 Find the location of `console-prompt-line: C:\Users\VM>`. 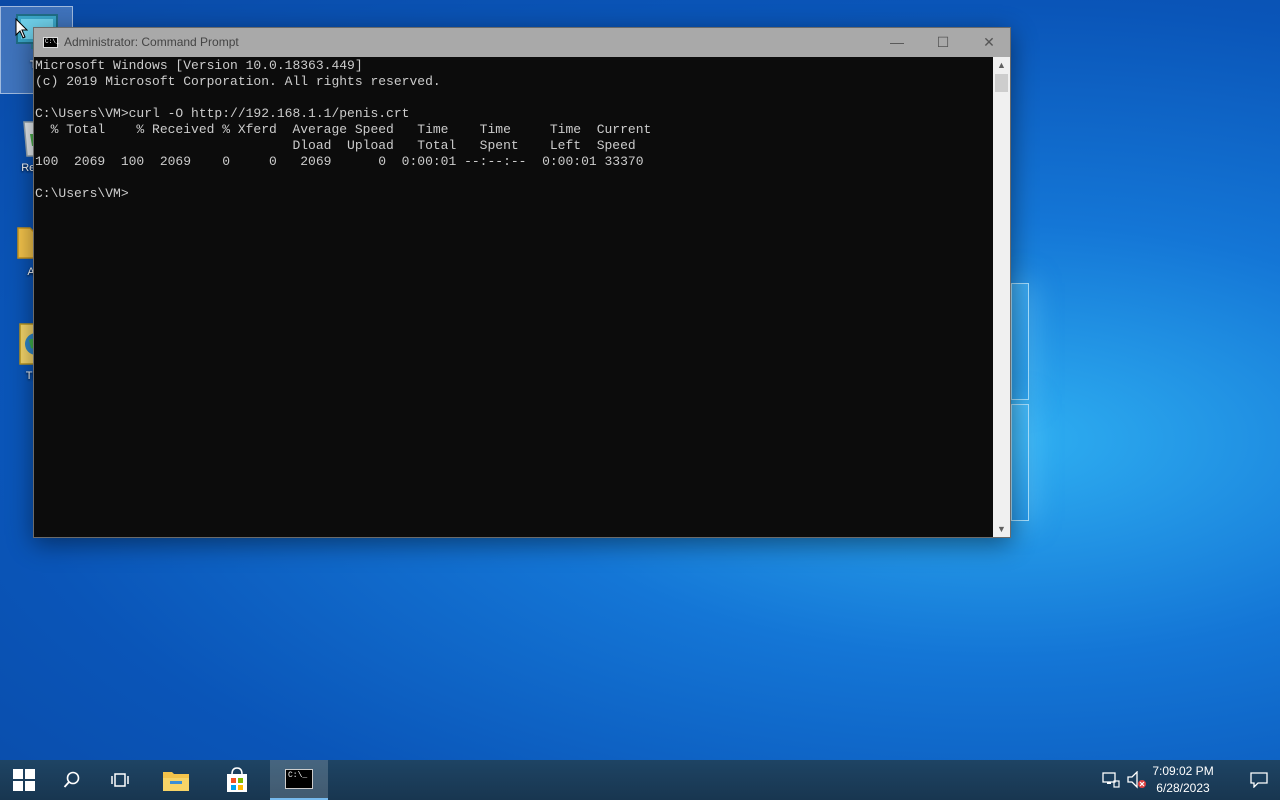

console-prompt-line: C:\Users\VM> is located at coordinates (82, 193).